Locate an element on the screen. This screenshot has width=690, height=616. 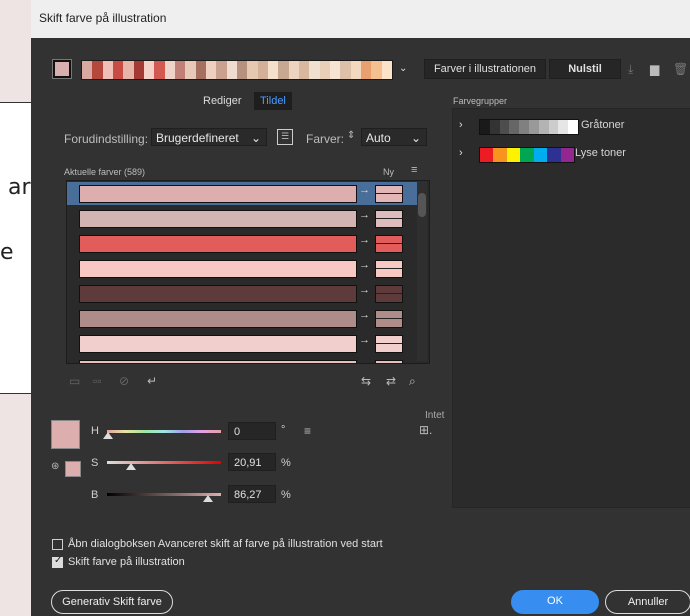
list-menu-icon: ≡ is located at coordinates (414, 170).